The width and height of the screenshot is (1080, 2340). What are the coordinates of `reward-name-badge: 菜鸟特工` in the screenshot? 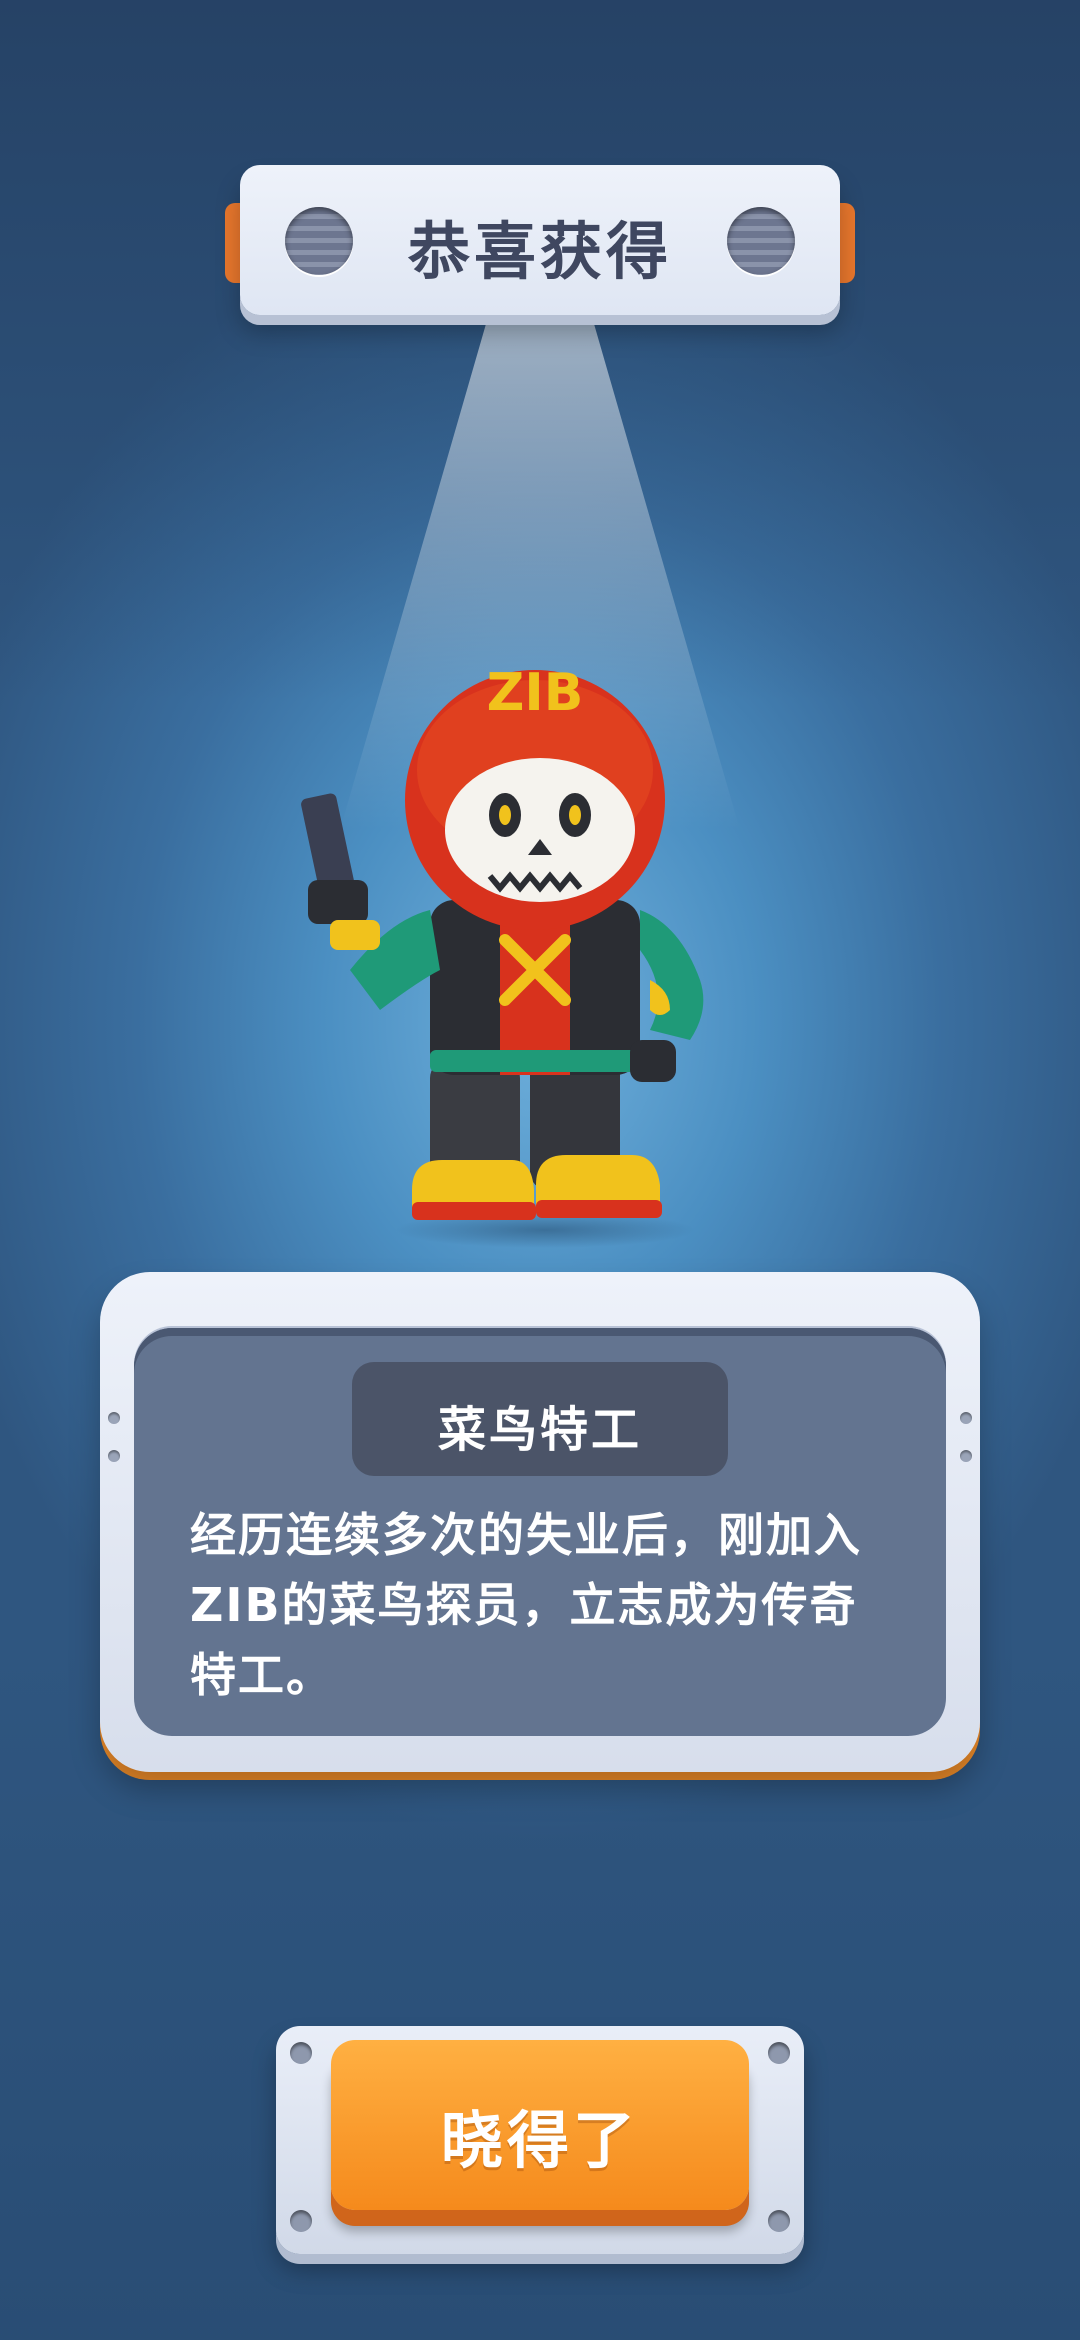 It's located at (540, 1419).